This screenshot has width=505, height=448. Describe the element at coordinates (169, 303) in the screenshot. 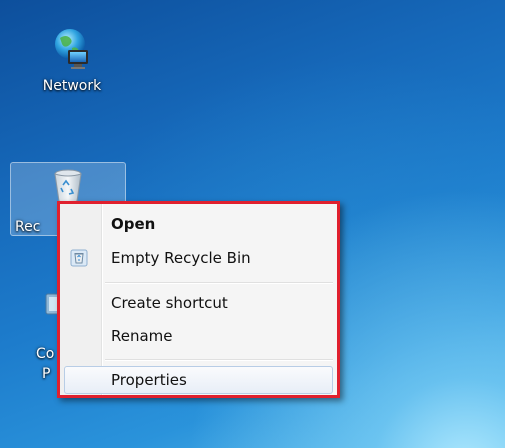

I see `menu-item-label: Create shortcut` at that location.